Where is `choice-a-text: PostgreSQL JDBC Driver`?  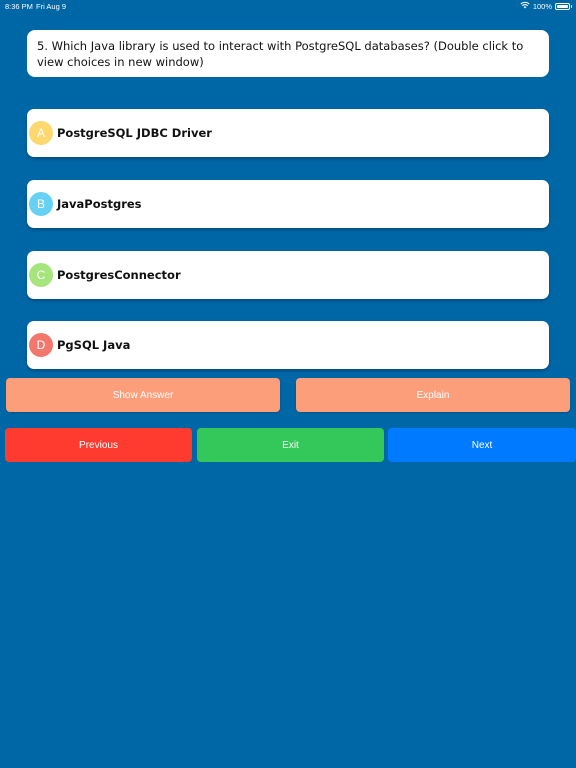
choice-a-text: PostgreSQL JDBC Driver is located at coordinates (134, 133).